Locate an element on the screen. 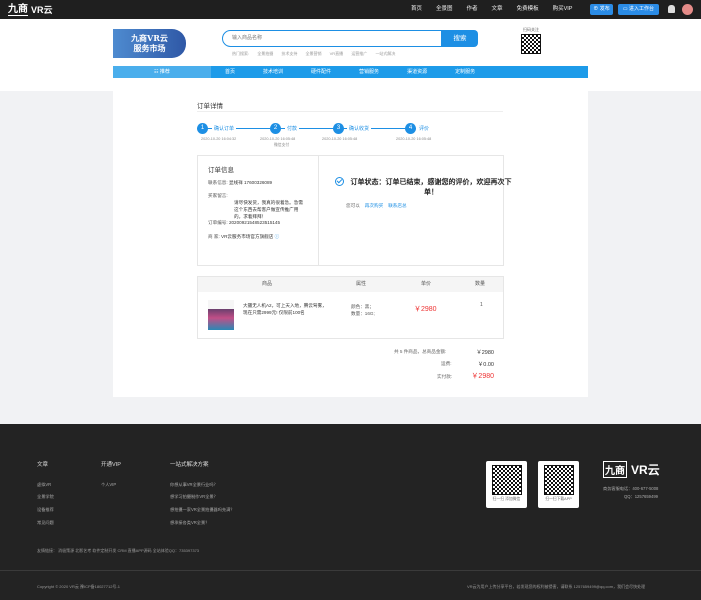 The height and width of the screenshot is (600, 701). step-1-circle: 1 is located at coordinates (202, 128).